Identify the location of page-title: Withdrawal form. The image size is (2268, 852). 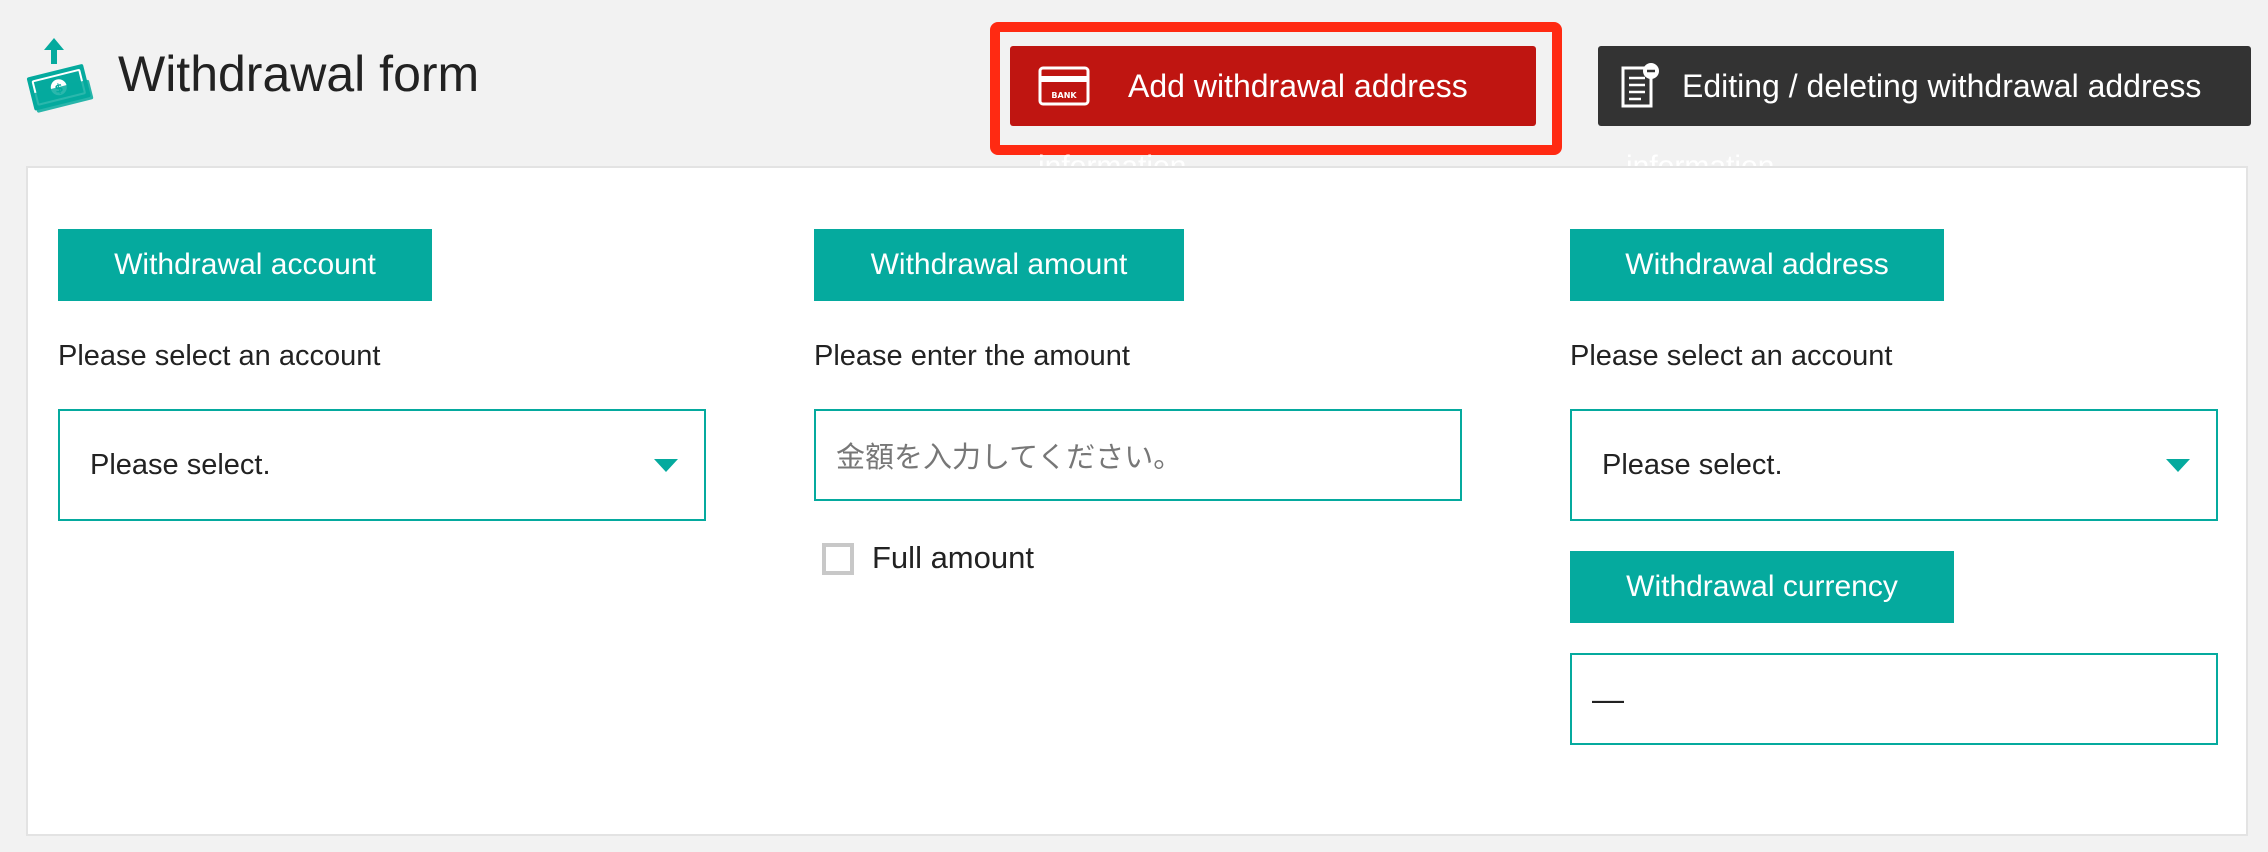
(299, 74).